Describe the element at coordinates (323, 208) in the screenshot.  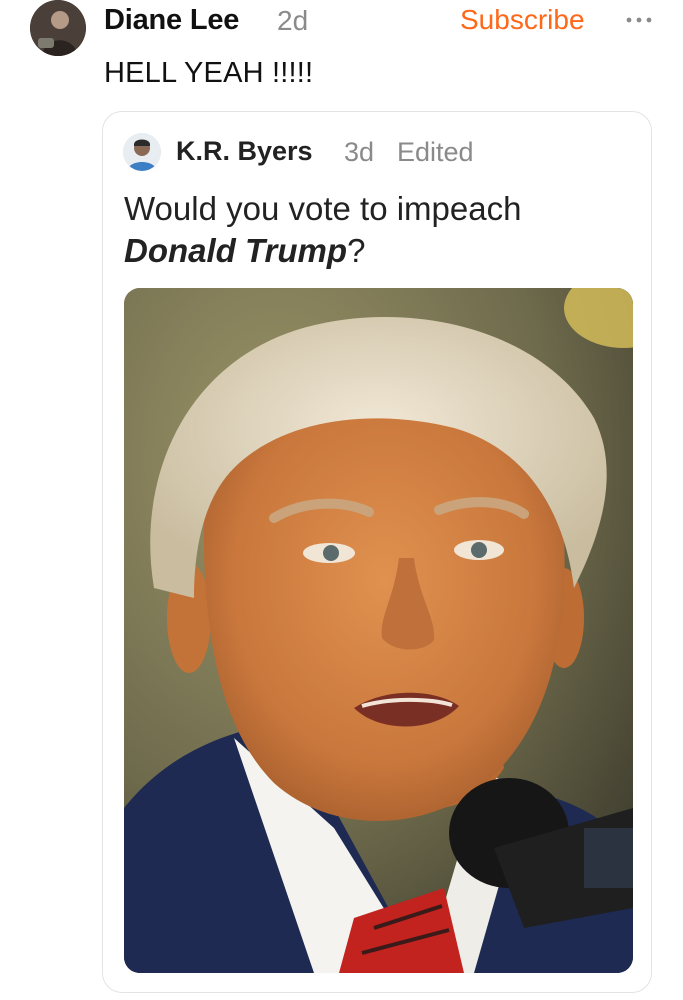
I see `quoted-text-main: Would you vote to impeach` at that location.